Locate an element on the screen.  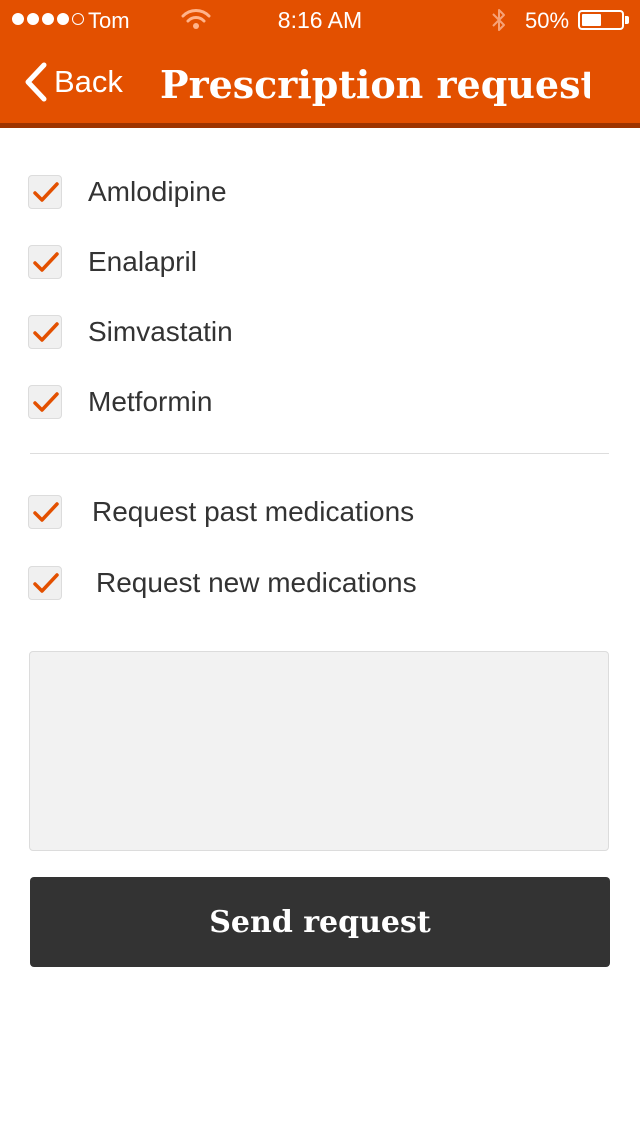
back-button-label: Back is located at coordinates (88, 81).